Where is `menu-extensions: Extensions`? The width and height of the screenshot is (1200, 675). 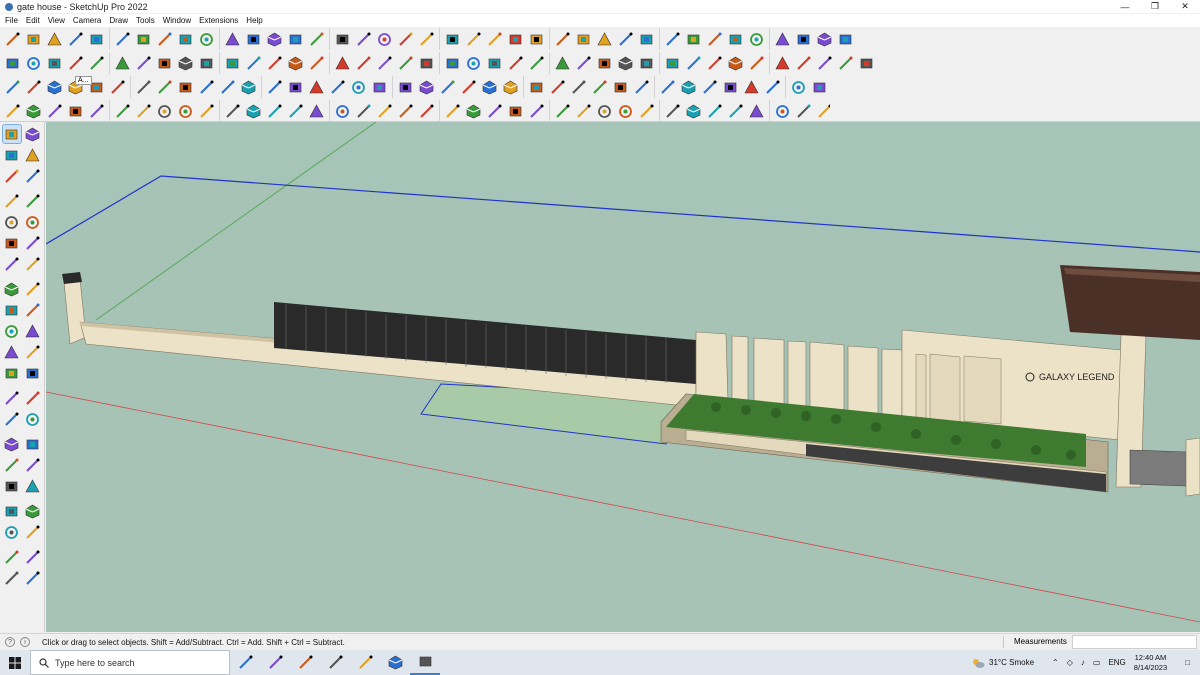 menu-extensions: Extensions is located at coordinates (218, 20).